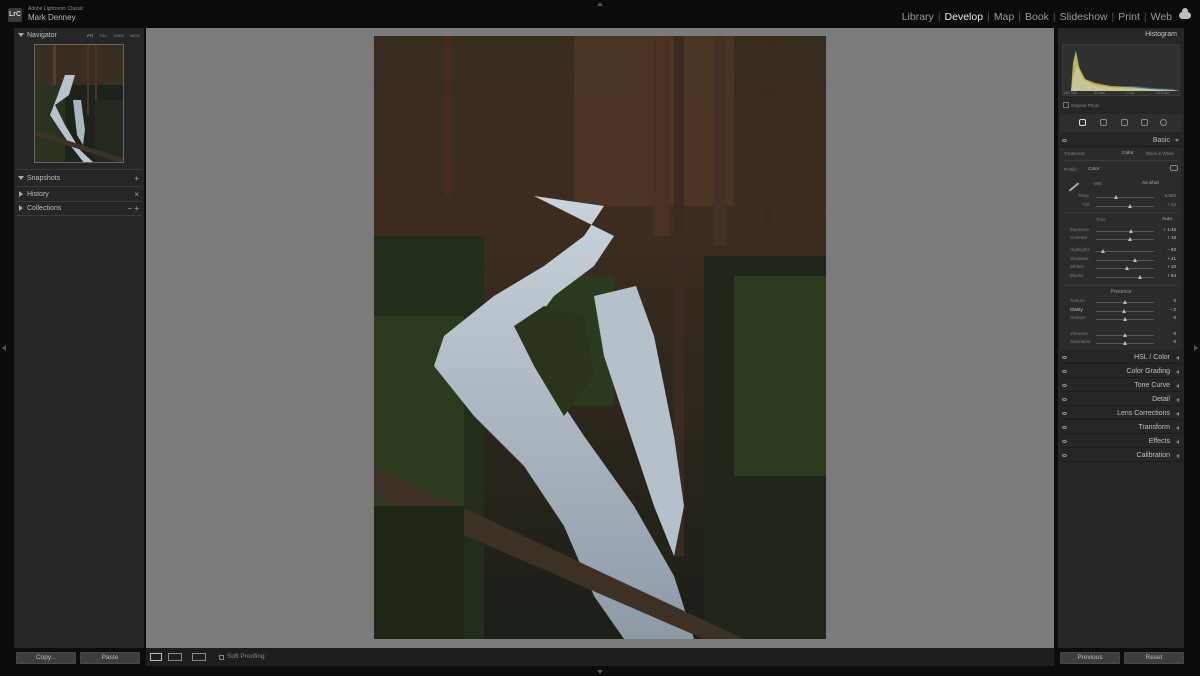 The height and width of the screenshot is (676, 1200). I want to click on wb-value: As Shot, so click(1150, 183).